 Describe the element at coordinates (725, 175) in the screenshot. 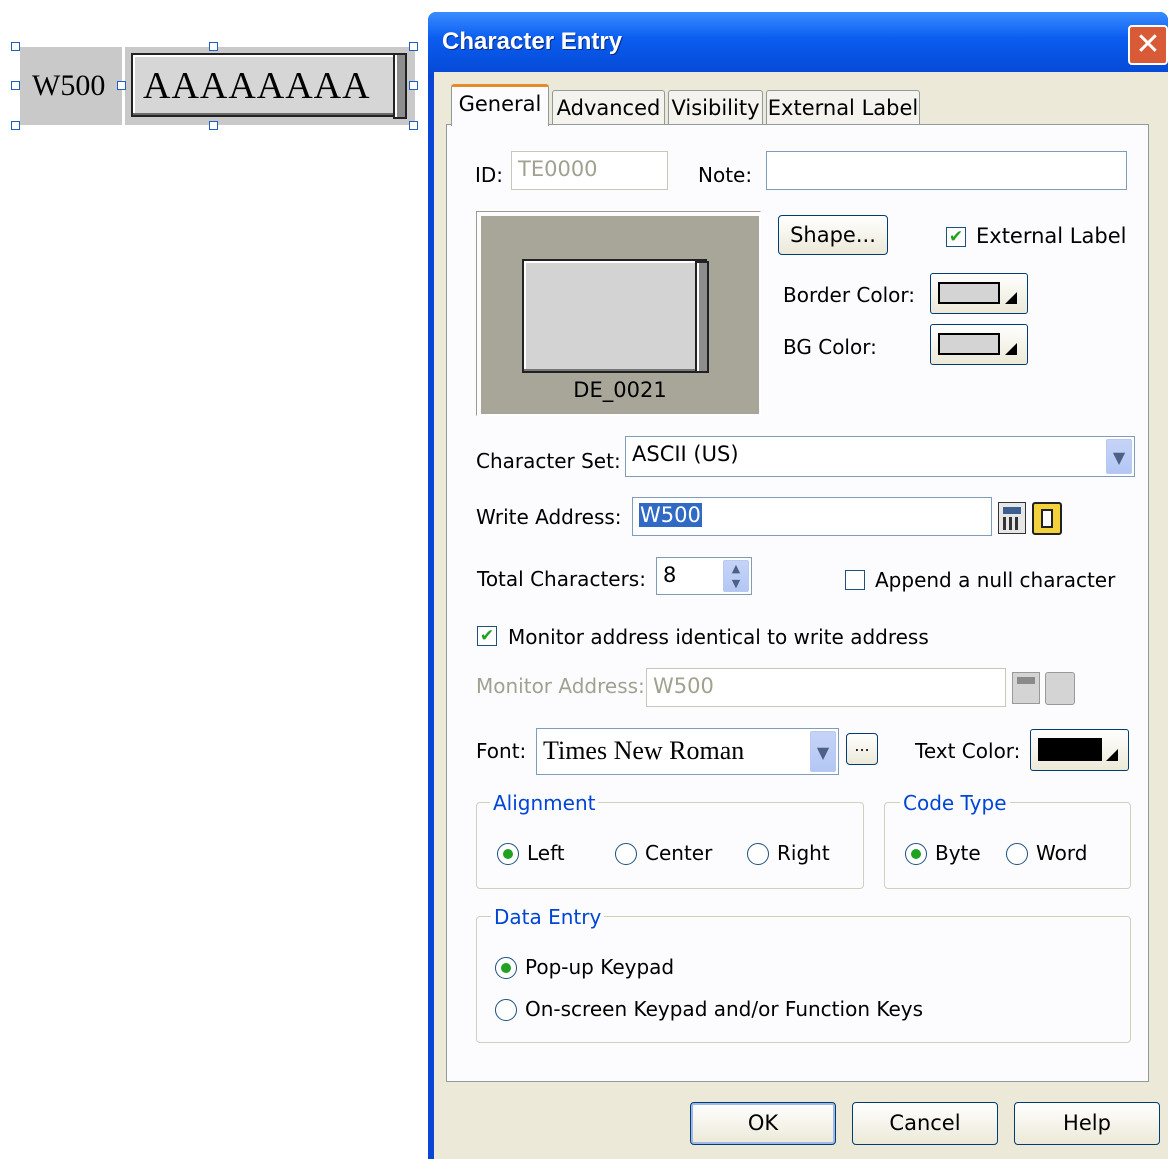

I see `note-label: Note:` at that location.